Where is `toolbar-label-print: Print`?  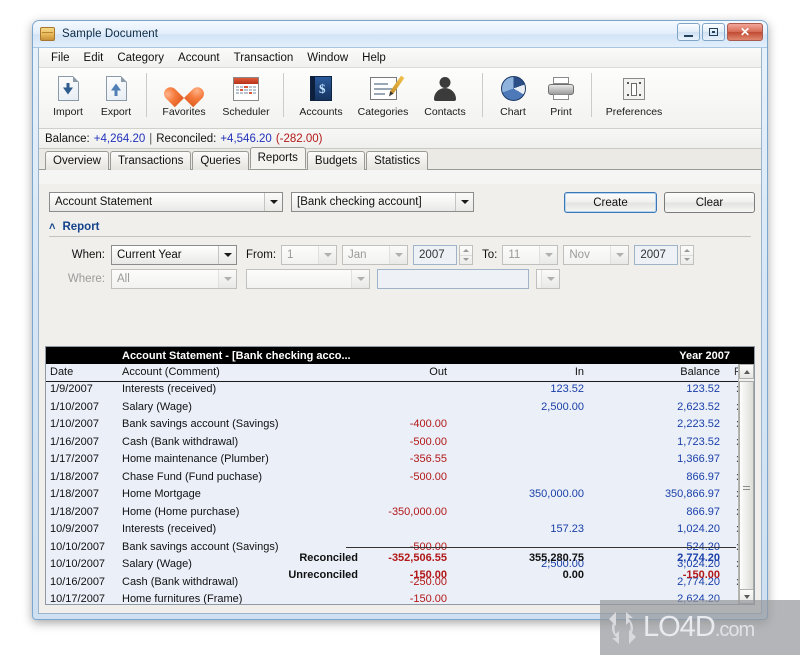
toolbar-label-print: Print is located at coordinates (561, 112).